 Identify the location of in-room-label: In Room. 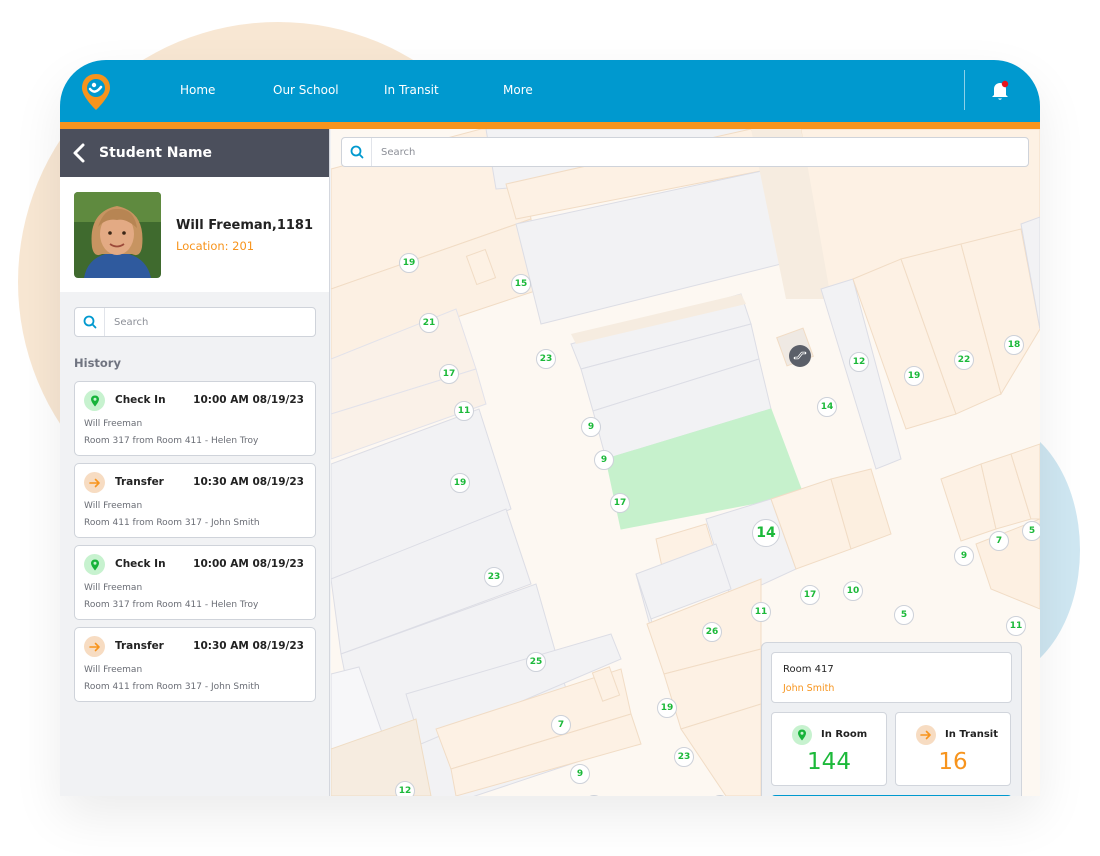
(844, 734).